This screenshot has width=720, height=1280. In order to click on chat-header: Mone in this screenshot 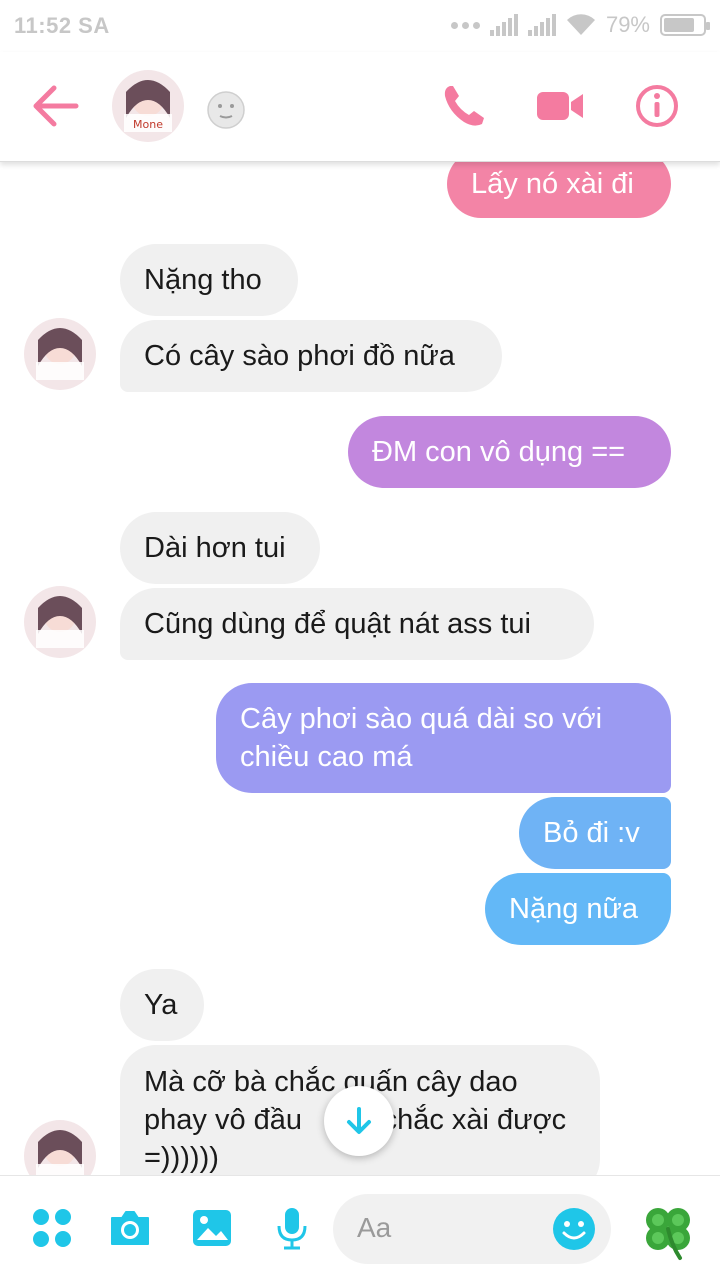, I will do `click(360, 107)`.